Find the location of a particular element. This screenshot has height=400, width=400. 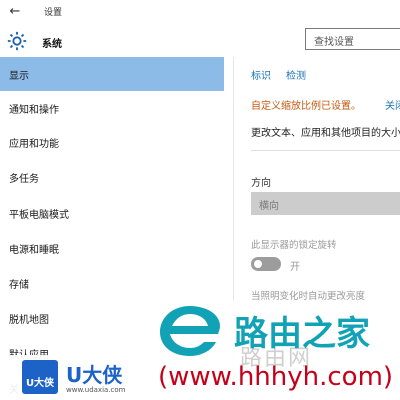

gear-icon is located at coordinates (17, 41).